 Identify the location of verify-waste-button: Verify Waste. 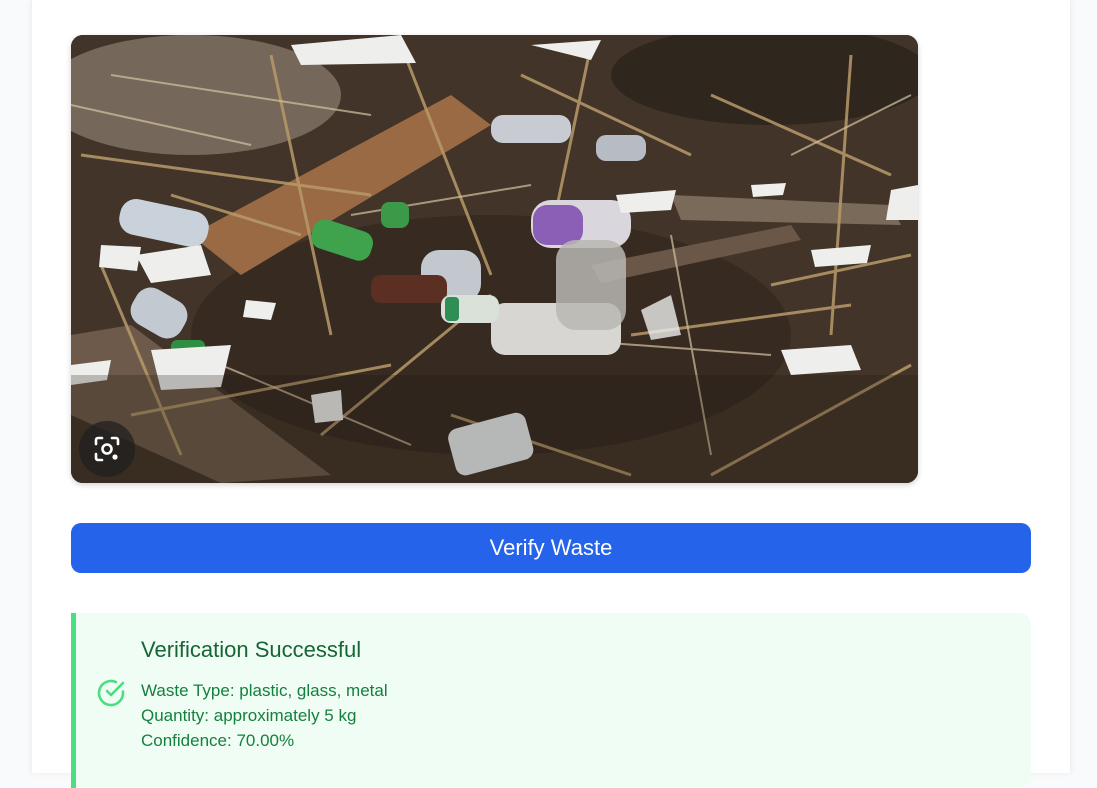
(551, 548).